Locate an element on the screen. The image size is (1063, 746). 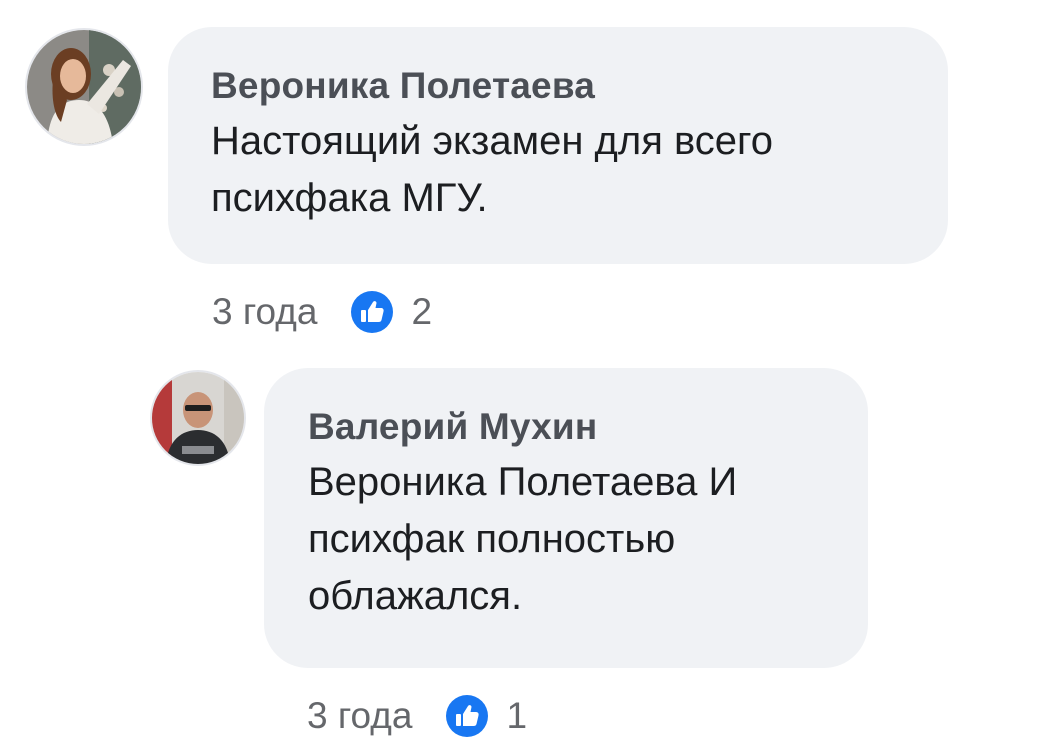
comment-author: Валерий Мухин is located at coordinates (588, 427).